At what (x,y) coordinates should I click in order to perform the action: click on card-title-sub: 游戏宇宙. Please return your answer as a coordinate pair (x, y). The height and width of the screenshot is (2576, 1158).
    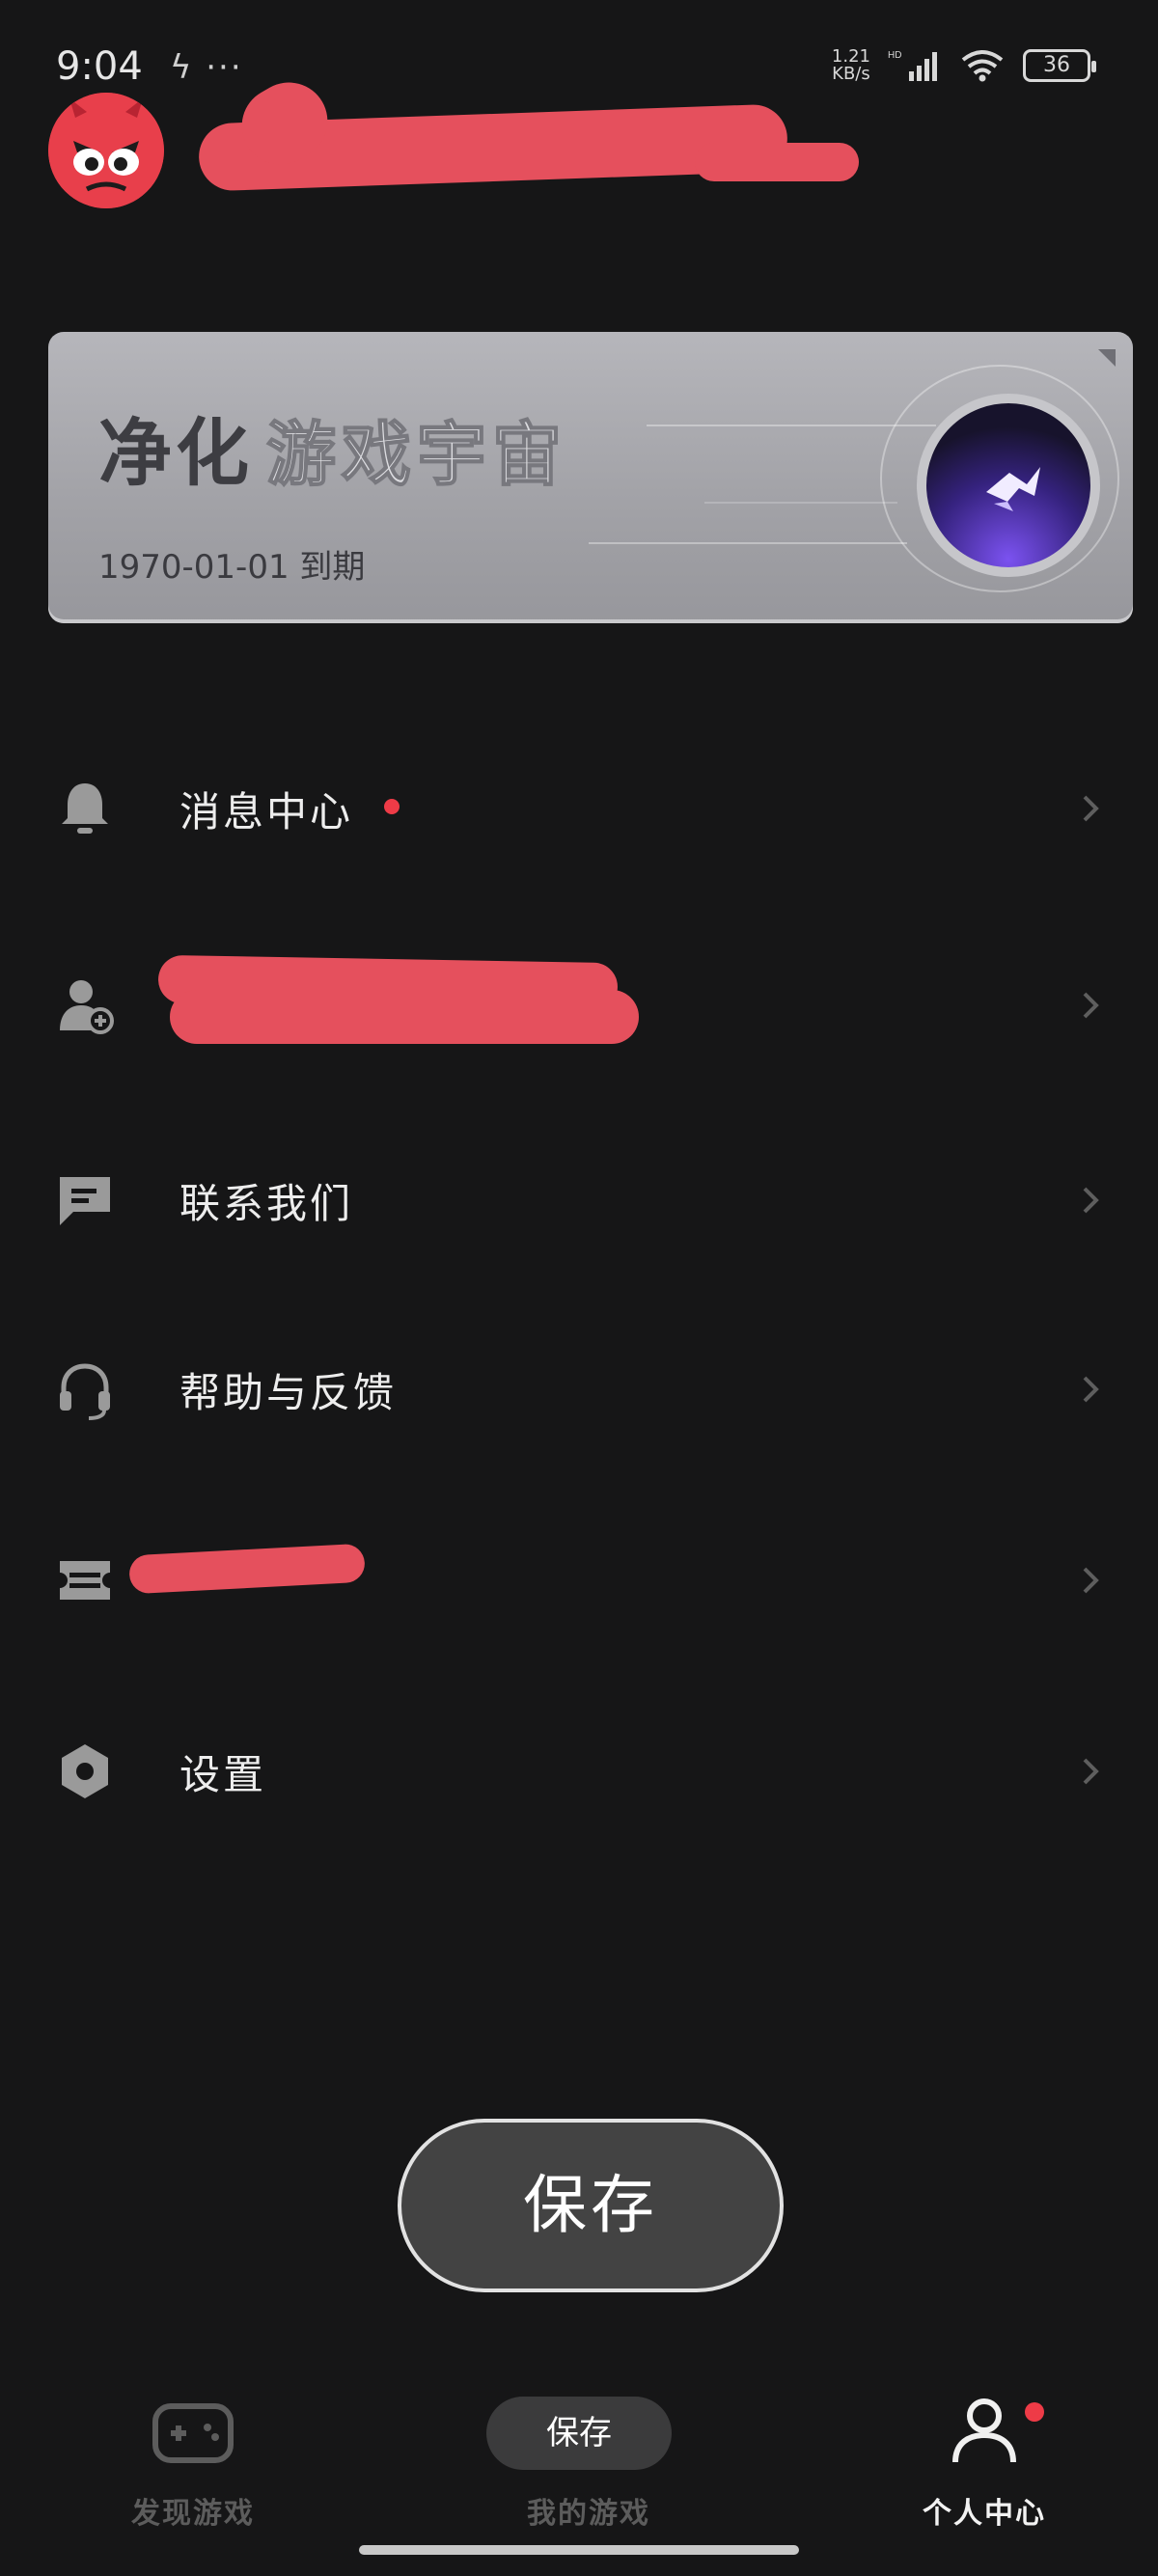
    Looking at the image, I should click on (416, 455).